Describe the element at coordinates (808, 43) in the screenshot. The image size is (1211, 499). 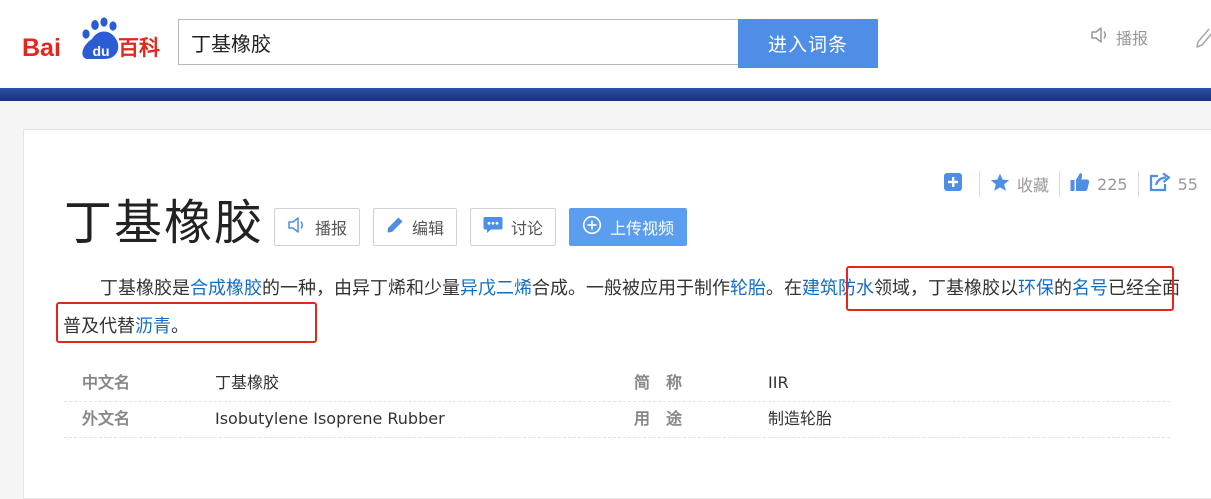
I see `enter-entry-button: 进入词条` at that location.